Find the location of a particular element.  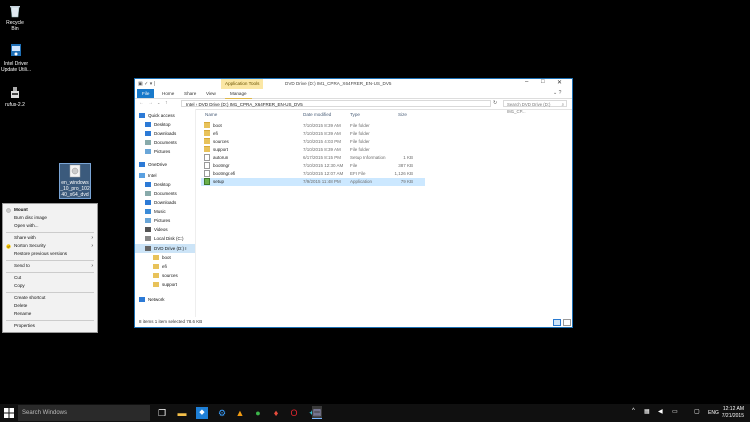

large-icons-view-button is located at coordinates (567, 322).